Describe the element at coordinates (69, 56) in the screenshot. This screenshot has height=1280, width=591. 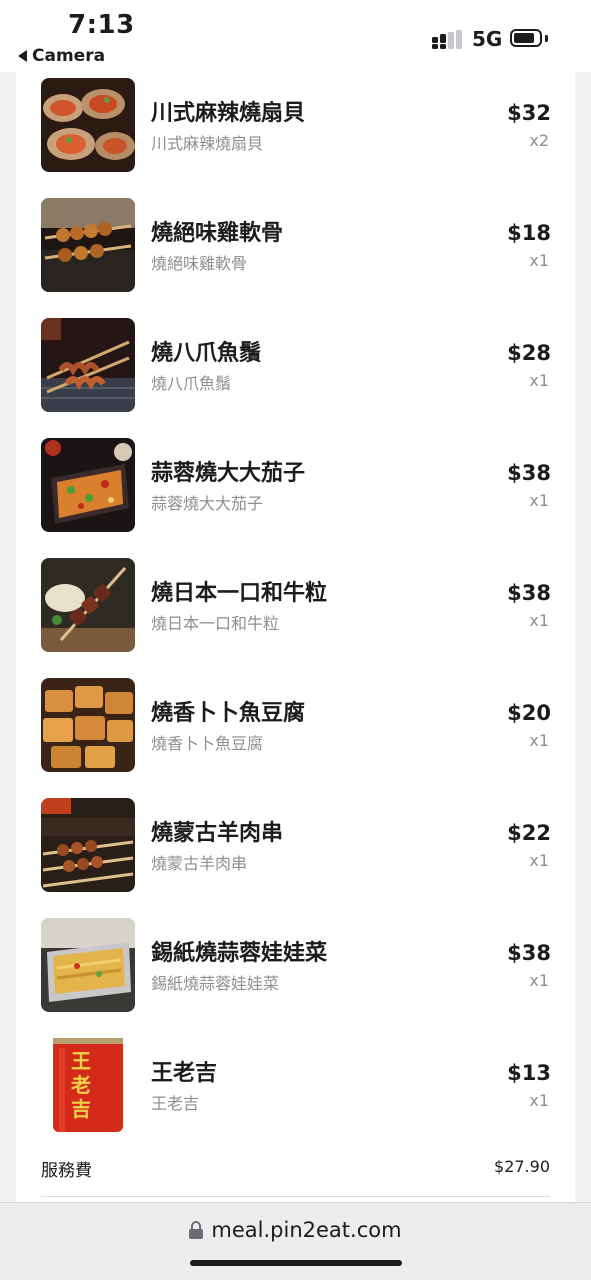
I see `back-link-label: Camera` at that location.